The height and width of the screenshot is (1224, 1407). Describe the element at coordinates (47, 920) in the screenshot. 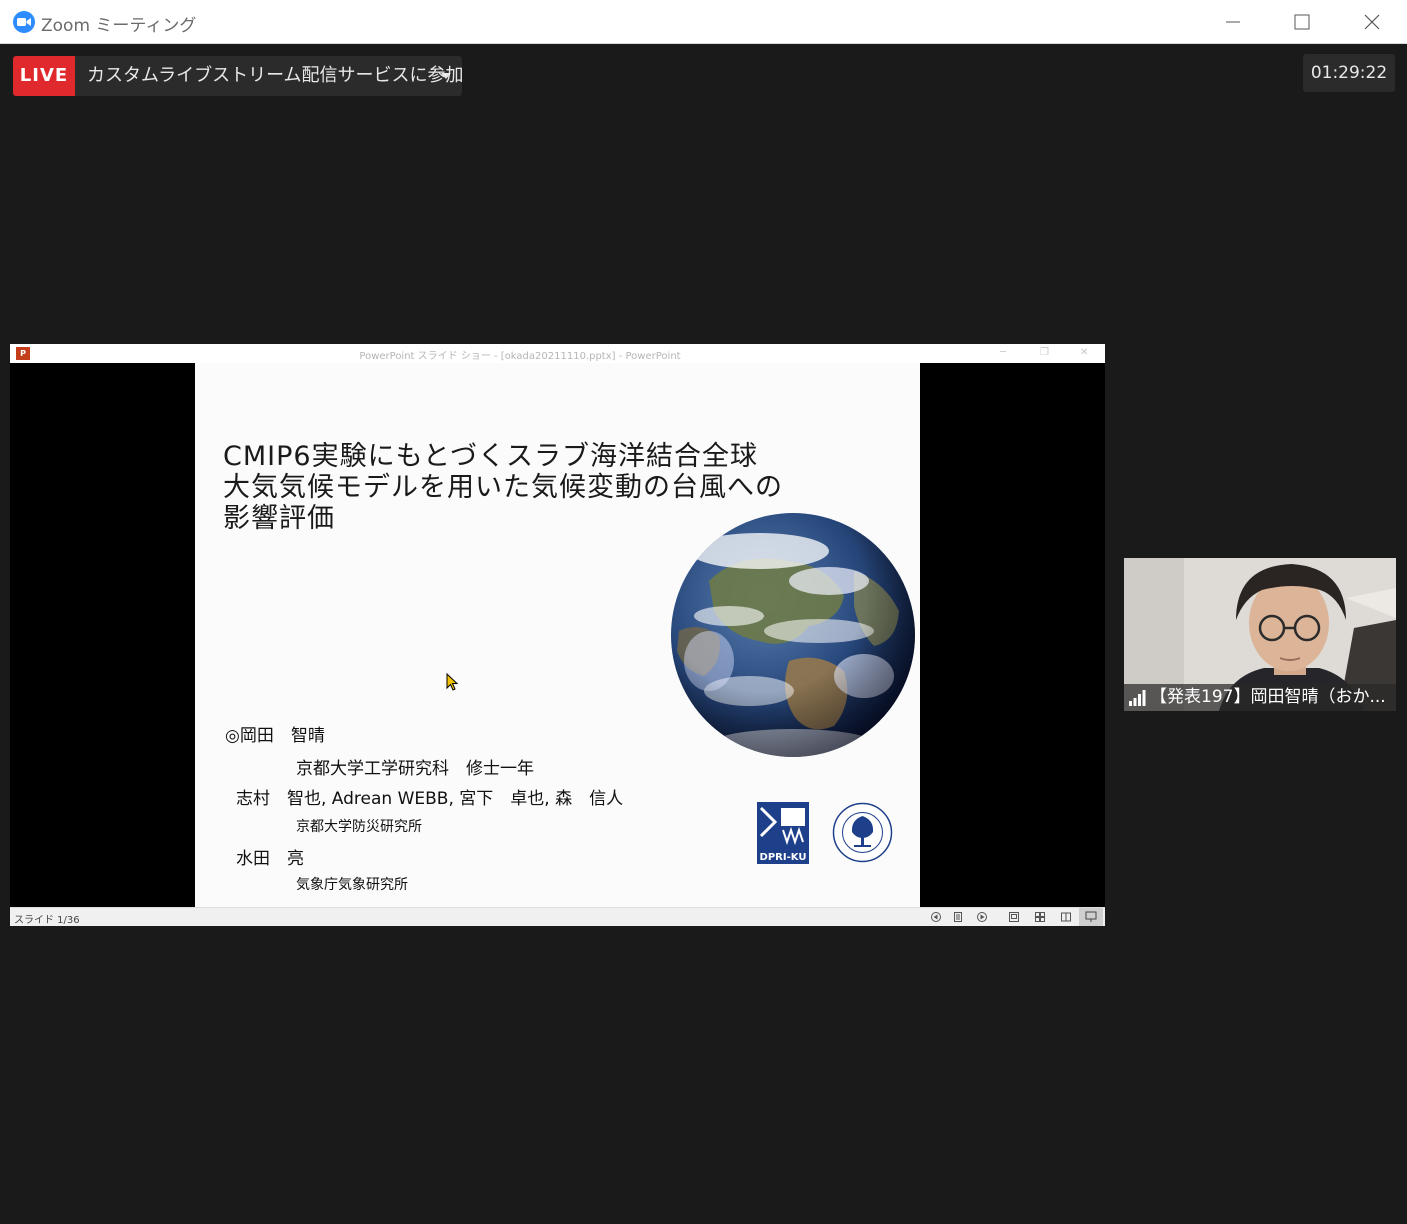

I see `slide-counter: スライド 1/36` at that location.